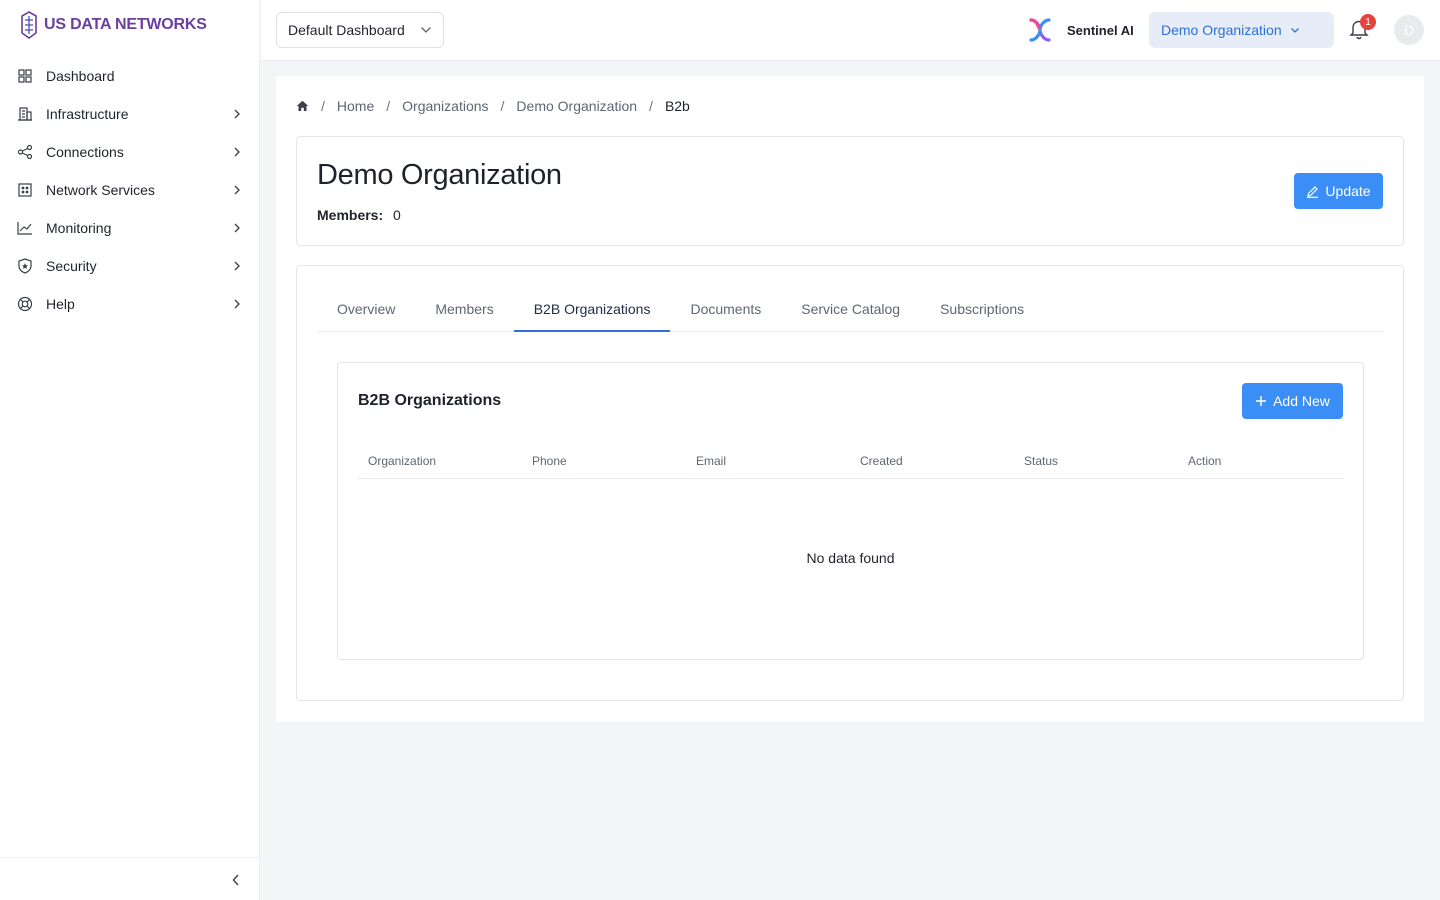 The width and height of the screenshot is (1440, 900). What do you see at coordinates (350, 215) in the screenshot?
I see `members-label: Members:` at bounding box center [350, 215].